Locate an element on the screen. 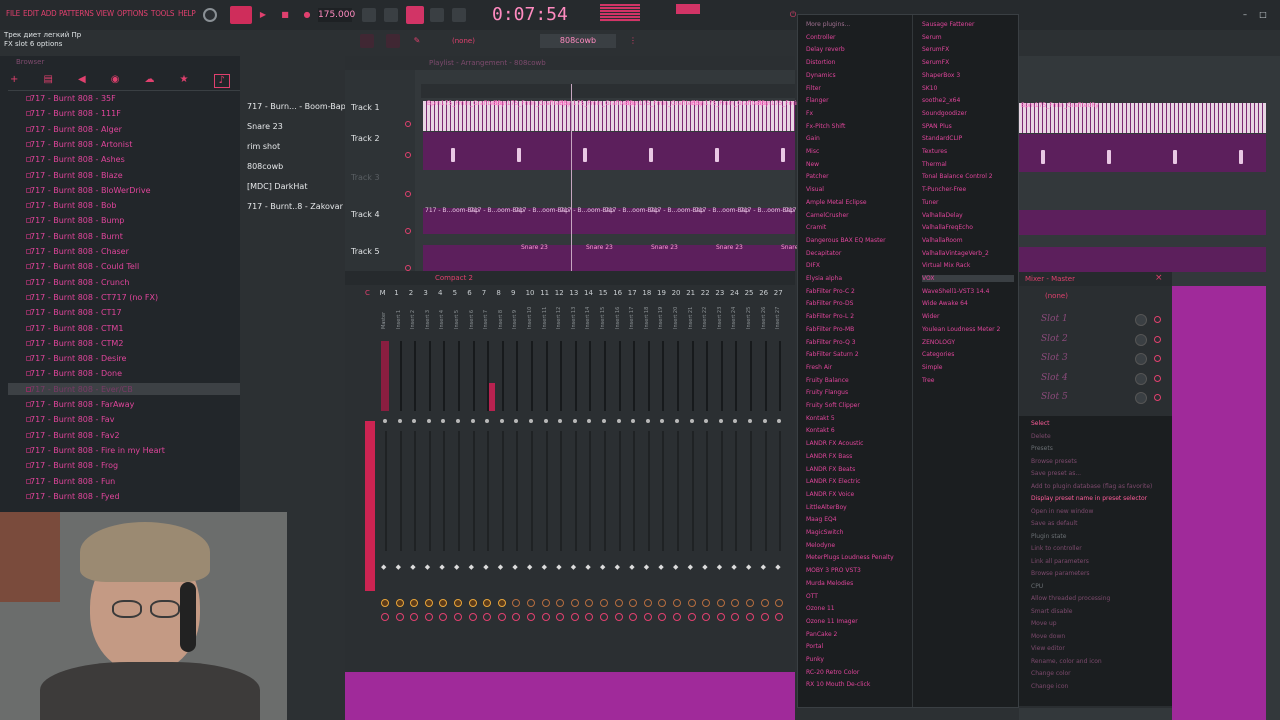 The height and width of the screenshot is (720, 1280). mixer-number: 21 is located at coordinates (690, 293).